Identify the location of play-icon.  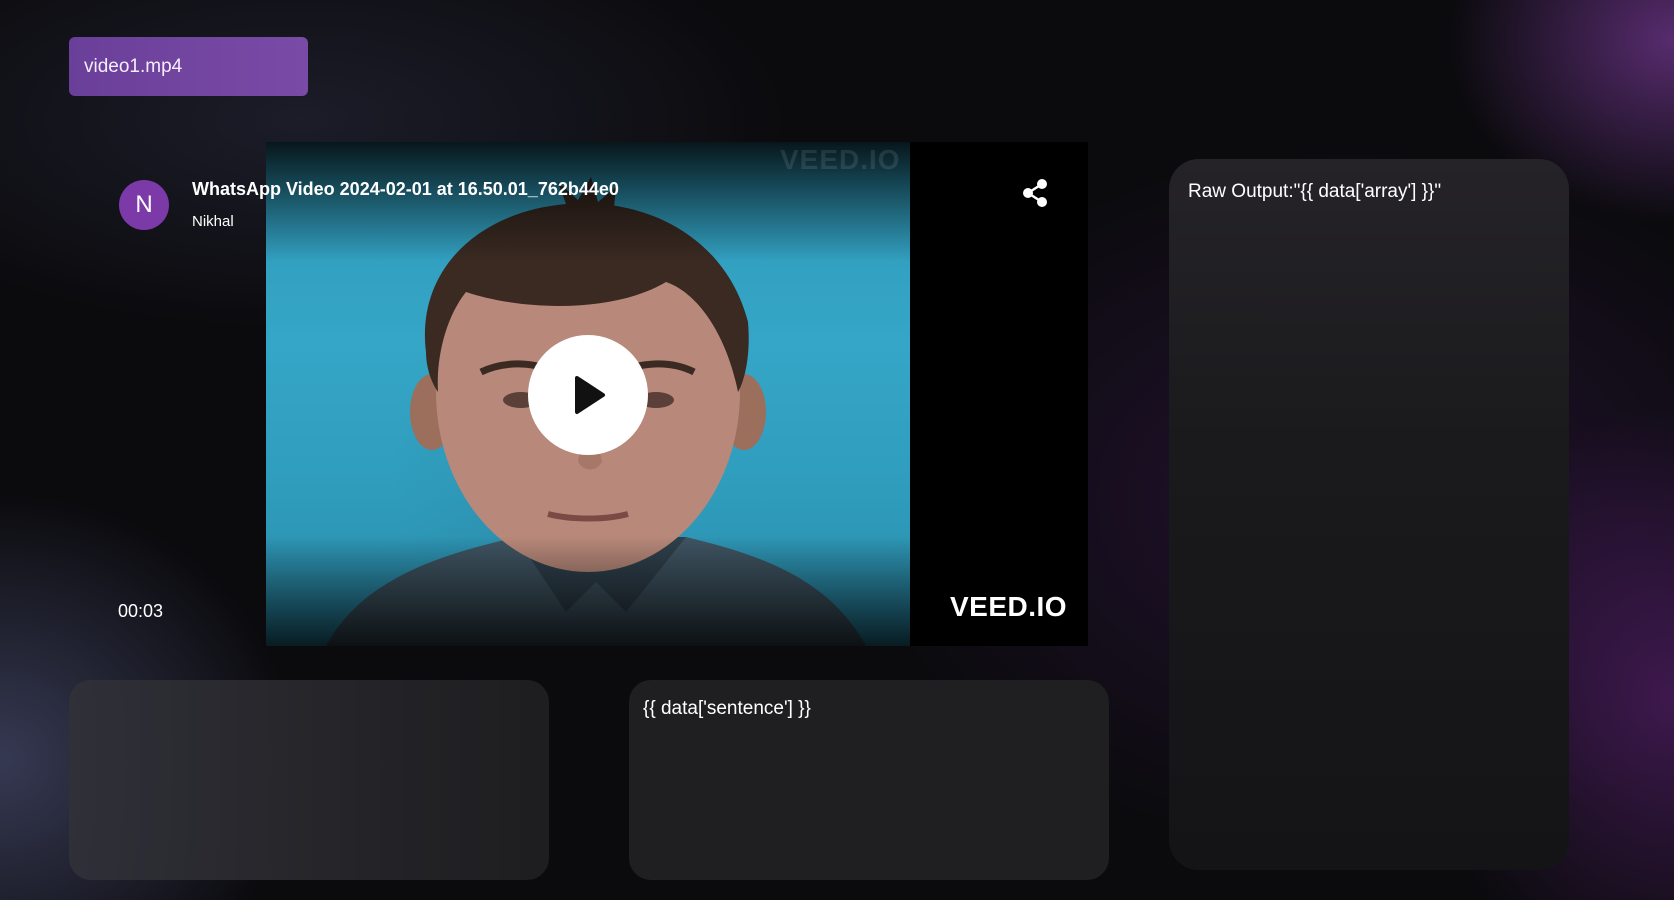
(590, 395).